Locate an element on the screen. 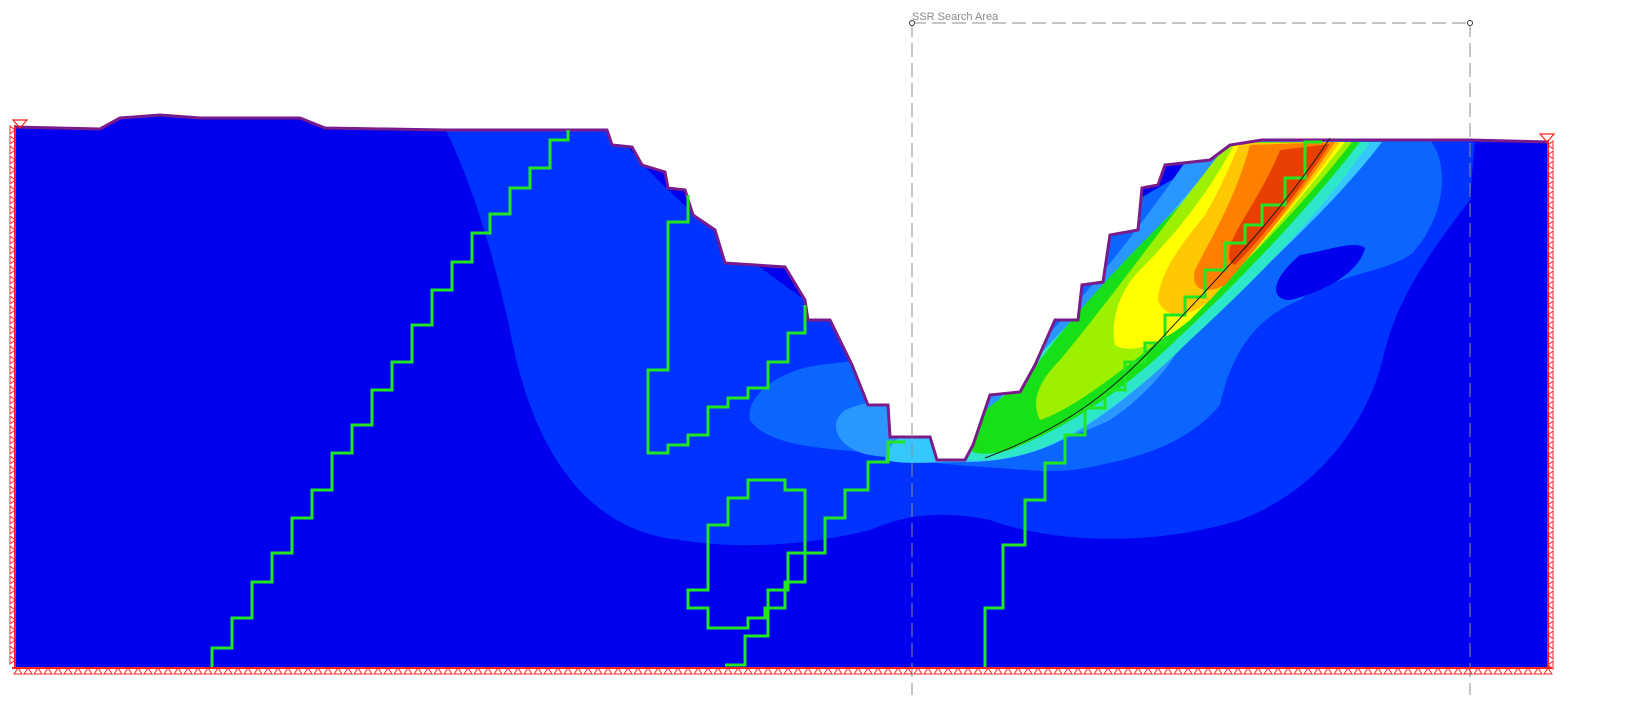  search-area-handle-right is located at coordinates (1470, 23).